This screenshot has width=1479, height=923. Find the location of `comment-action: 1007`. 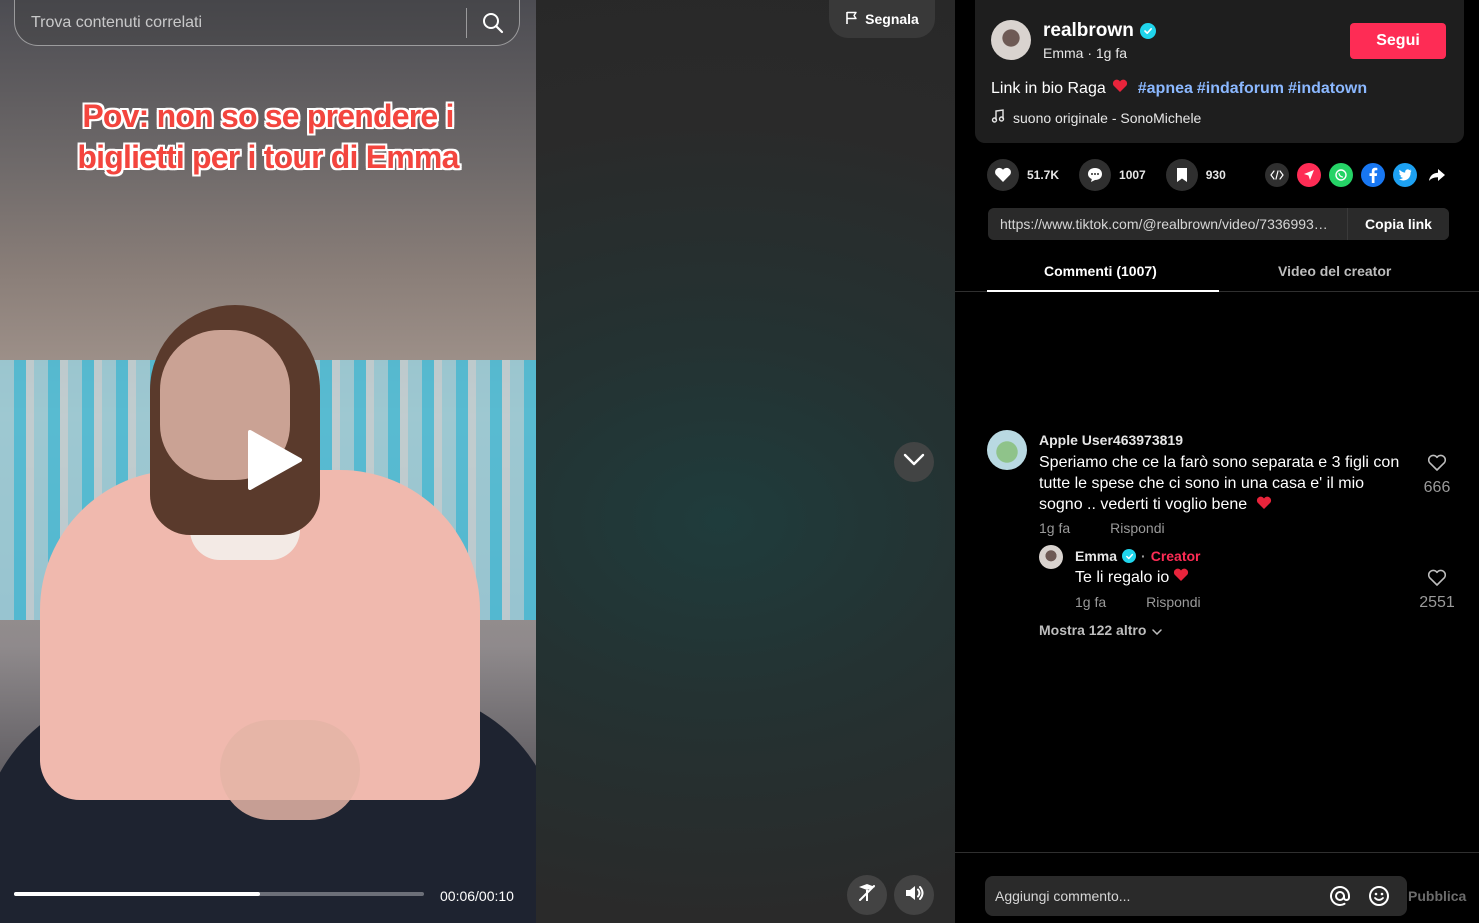

comment-action: 1007 is located at coordinates (1112, 175).